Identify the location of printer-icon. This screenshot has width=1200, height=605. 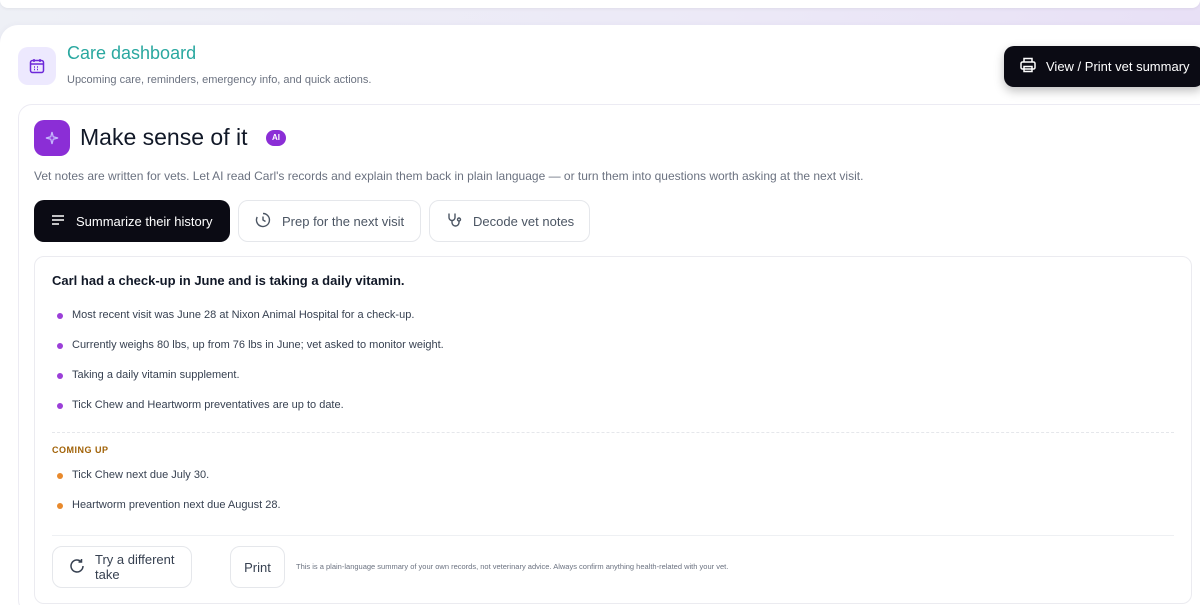
(1028, 66).